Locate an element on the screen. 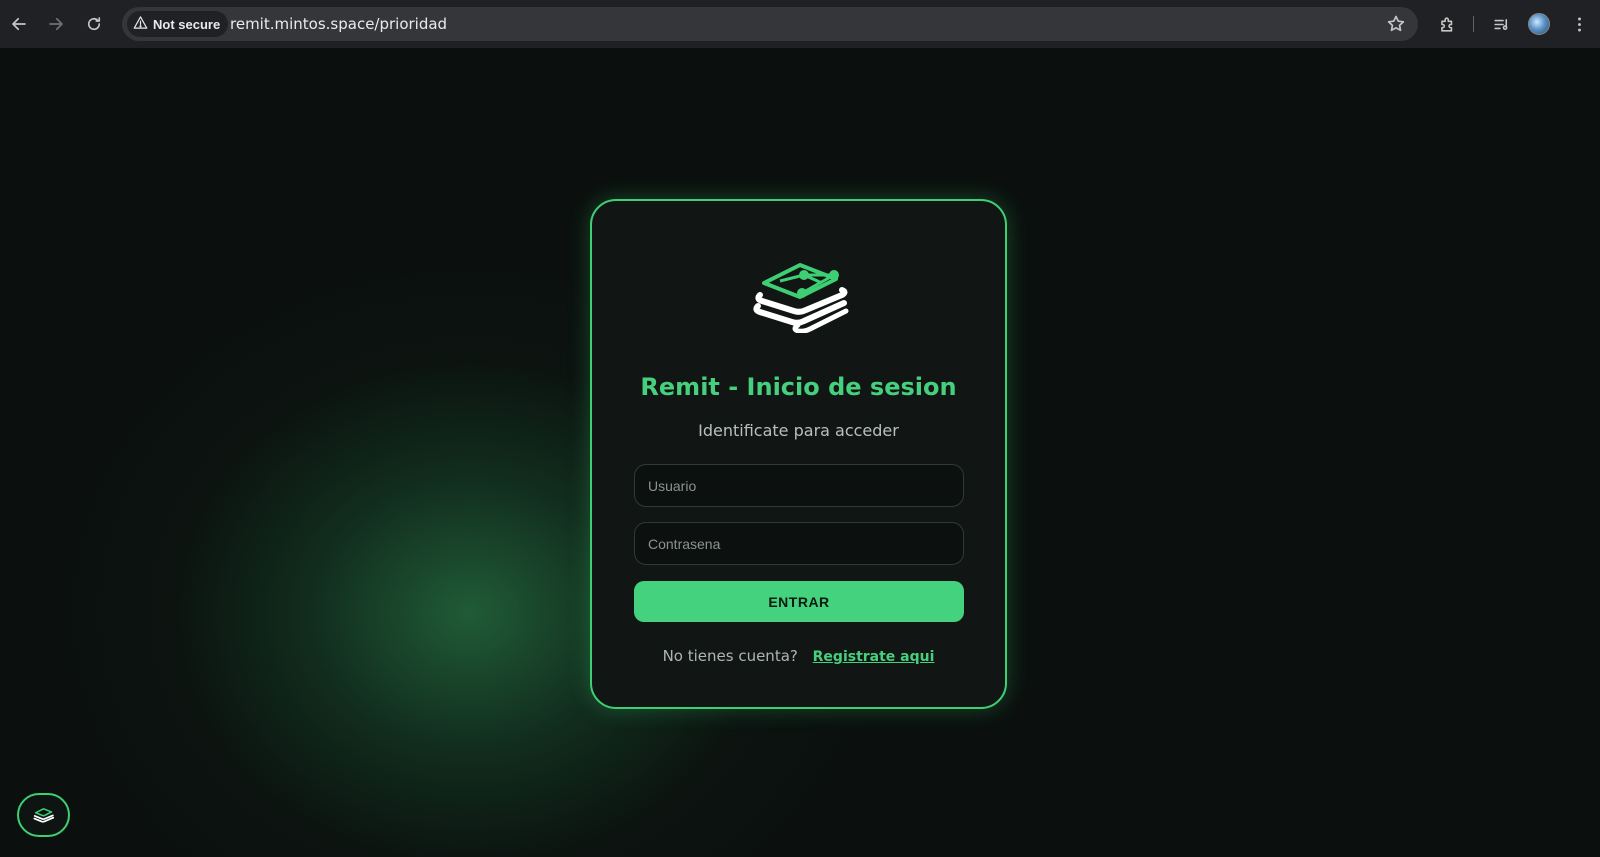  browser-toolbar: Not secure remit.mintos.space/prioridad is located at coordinates (800, 24).